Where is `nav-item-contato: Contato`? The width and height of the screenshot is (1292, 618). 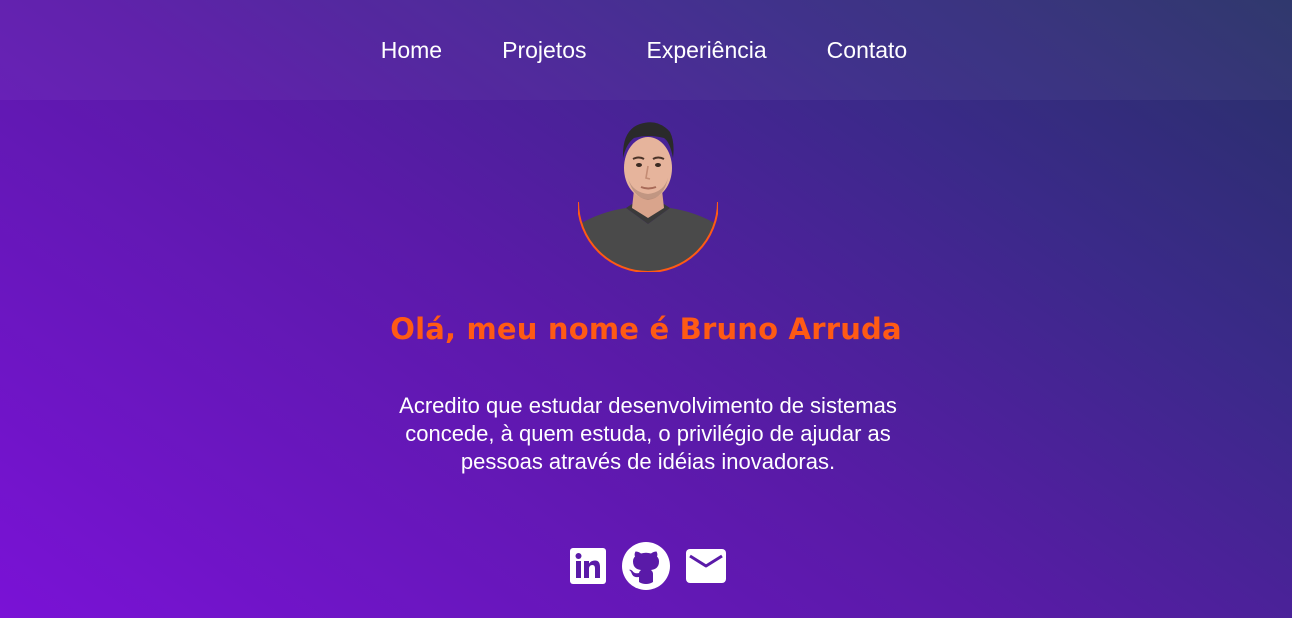 nav-item-contato: Contato is located at coordinates (867, 50).